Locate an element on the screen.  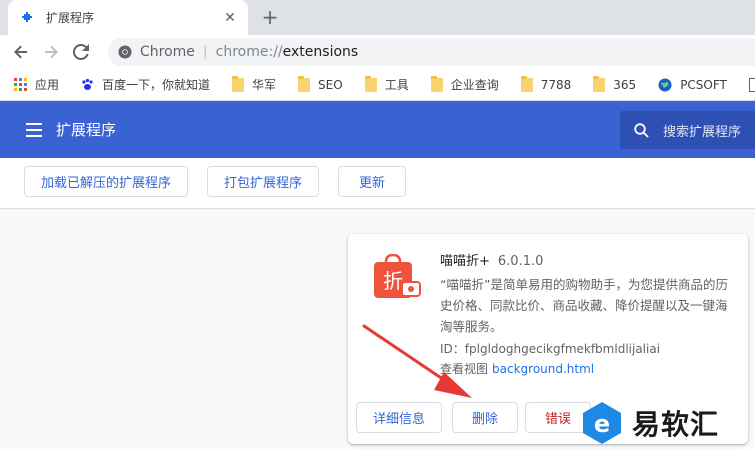
bookmark-label: 7788 is located at coordinates (556, 84).